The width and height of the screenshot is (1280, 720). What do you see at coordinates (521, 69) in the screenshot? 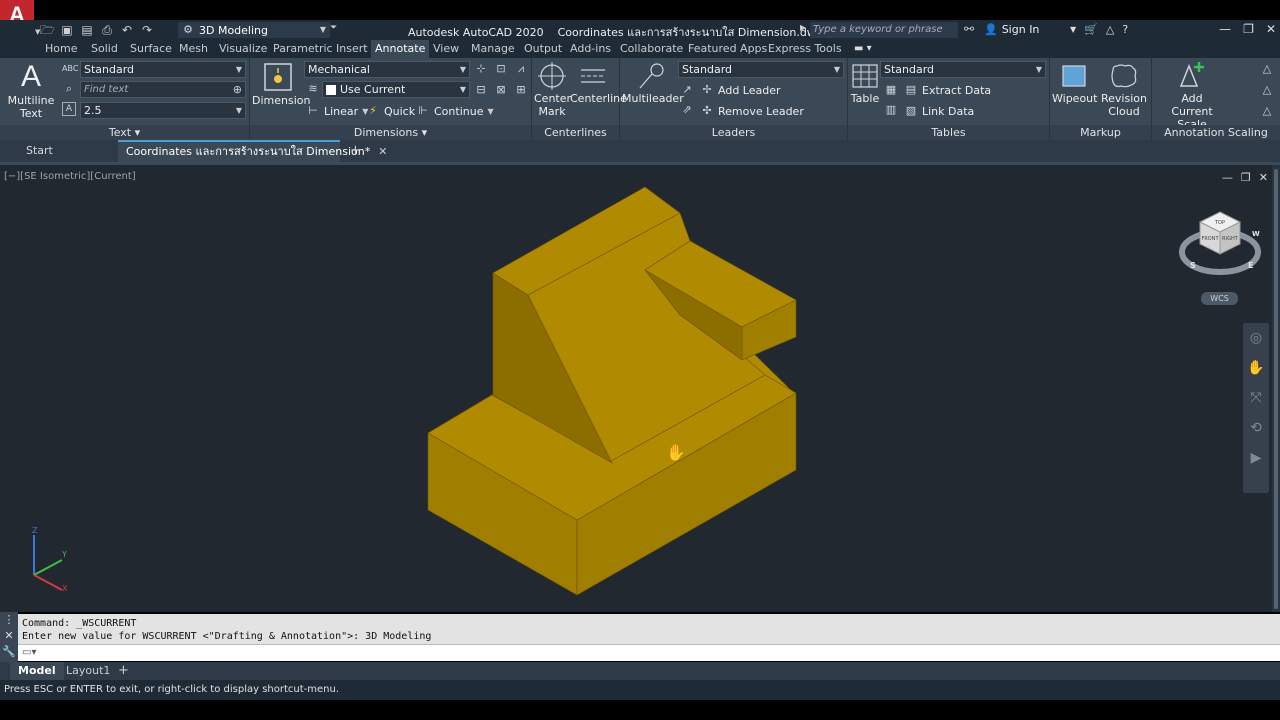
I see `dim-jog-icon: ⩘` at bounding box center [521, 69].